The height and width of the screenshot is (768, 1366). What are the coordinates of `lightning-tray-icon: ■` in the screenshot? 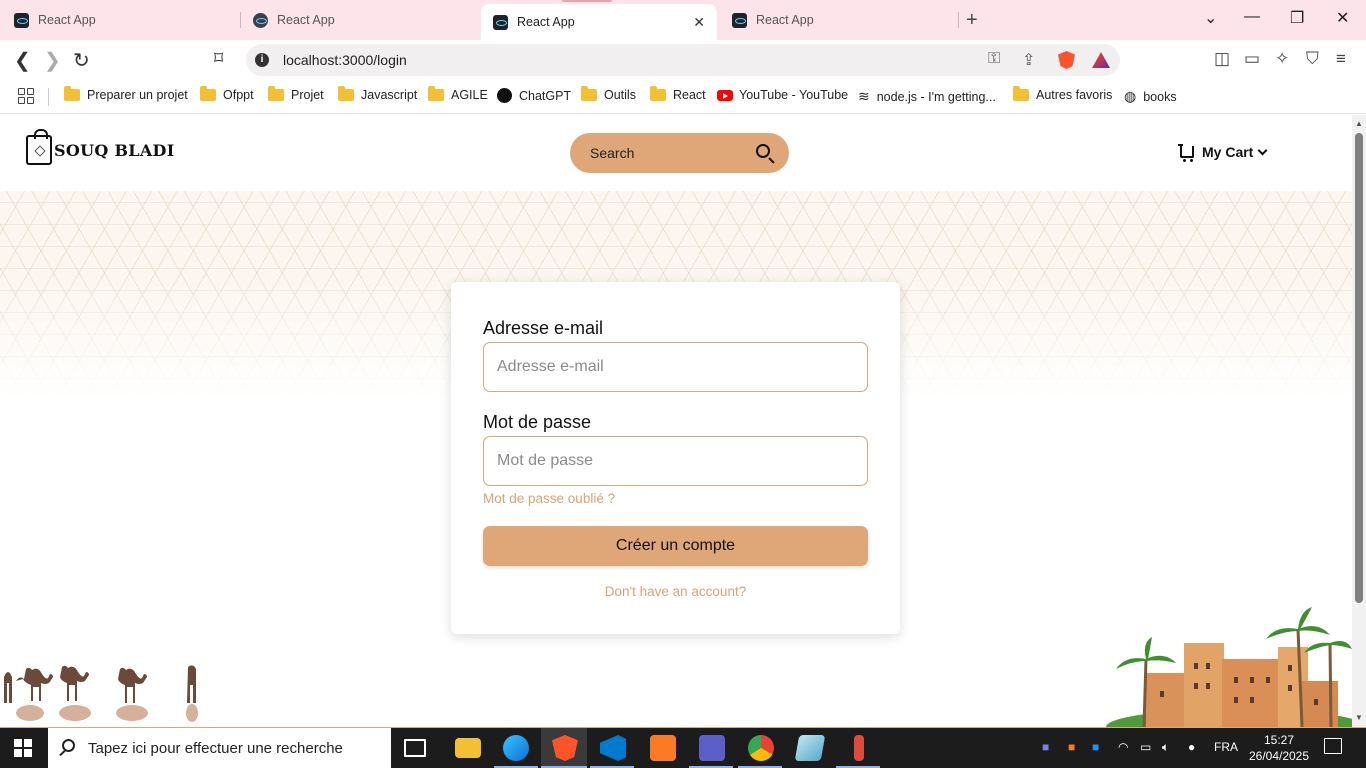 It's located at (1095, 747).